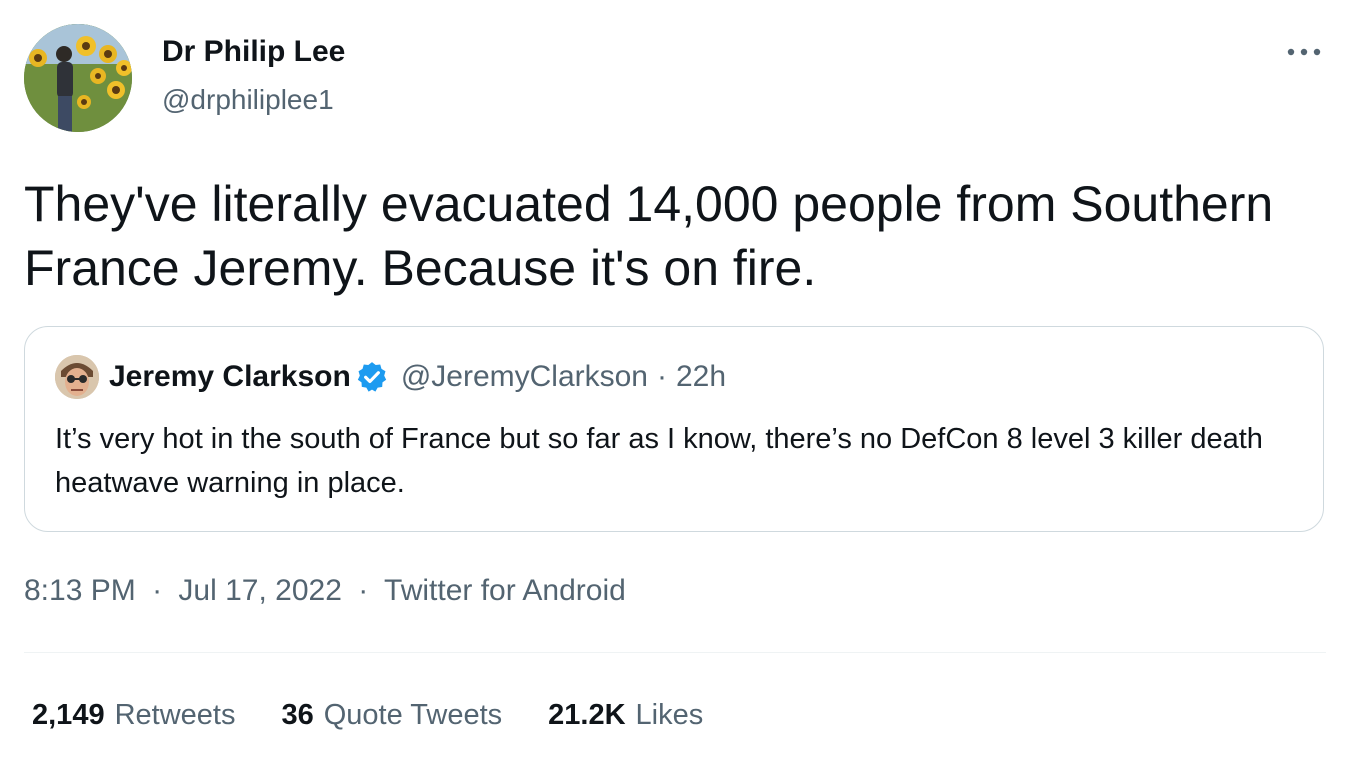 The width and height of the screenshot is (1356, 772). What do you see at coordinates (77, 377) in the screenshot?
I see `quoted-author-avatar` at bounding box center [77, 377].